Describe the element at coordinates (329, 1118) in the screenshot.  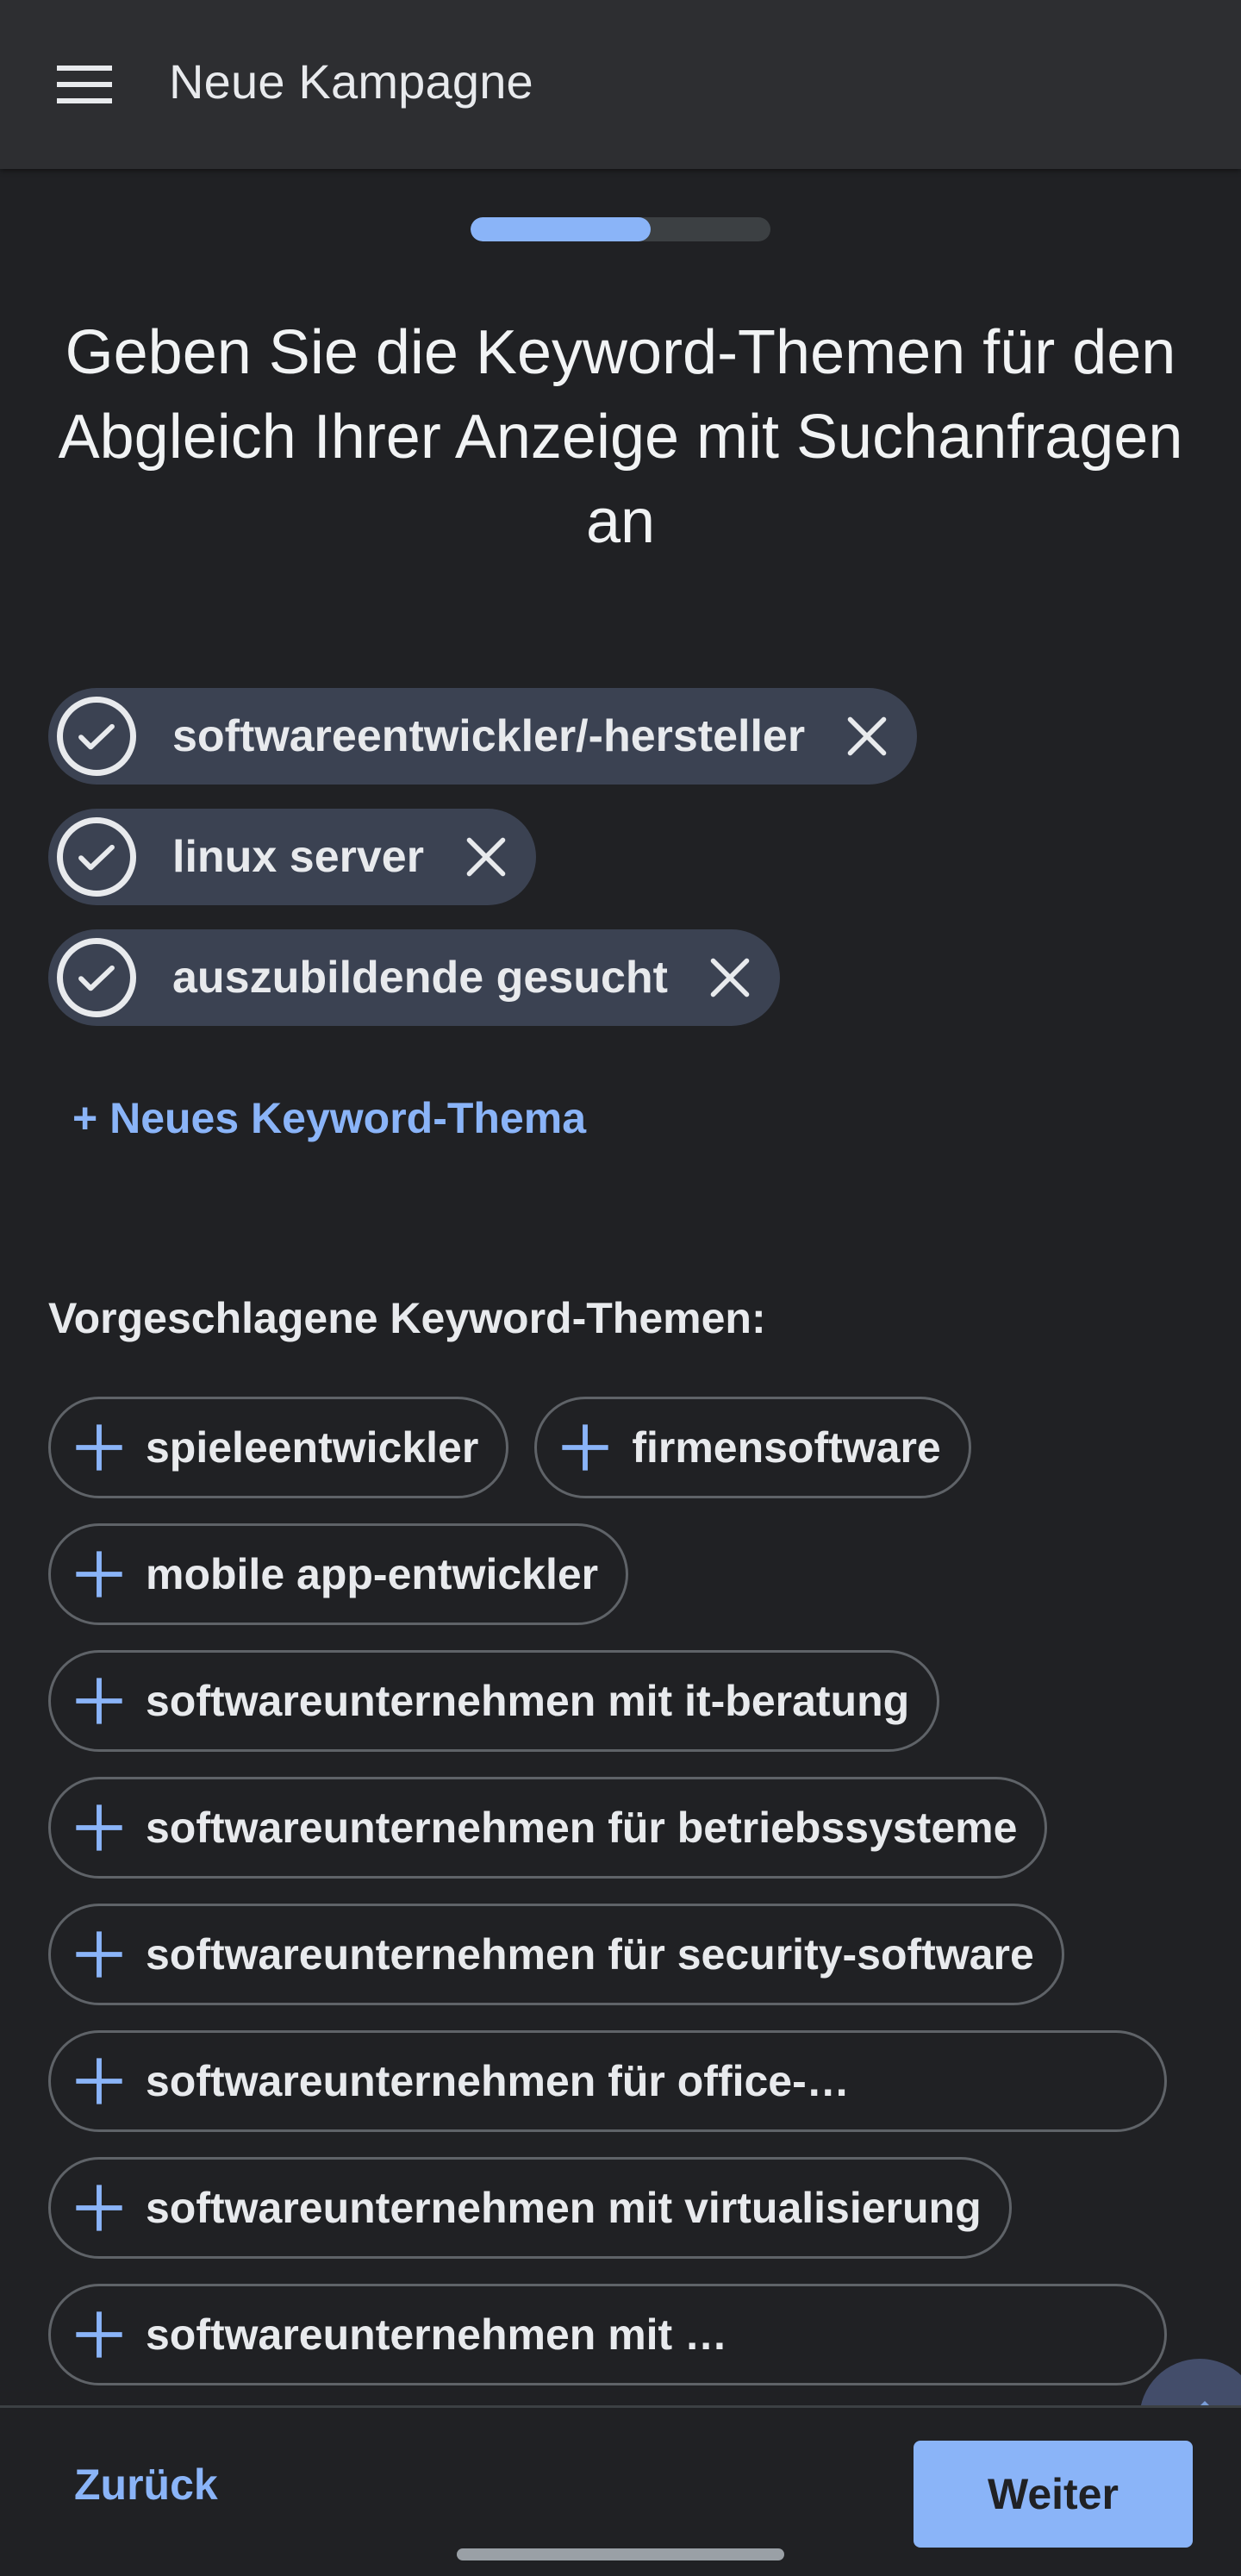
I see `add-keyword-theme-link: + Neues Keyword-Thema` at that location.